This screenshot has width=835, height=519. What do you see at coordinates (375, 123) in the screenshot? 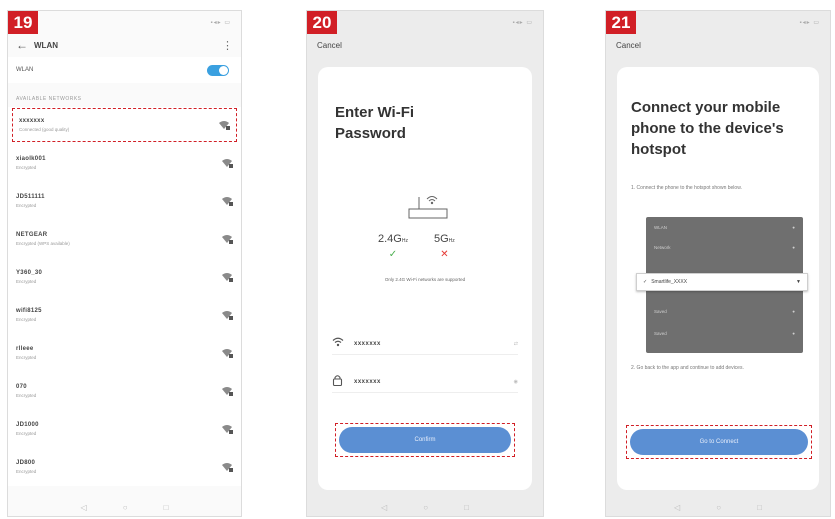
I see `page-title: Enter Wi-Fi Password` at bounding box center [375, 123].